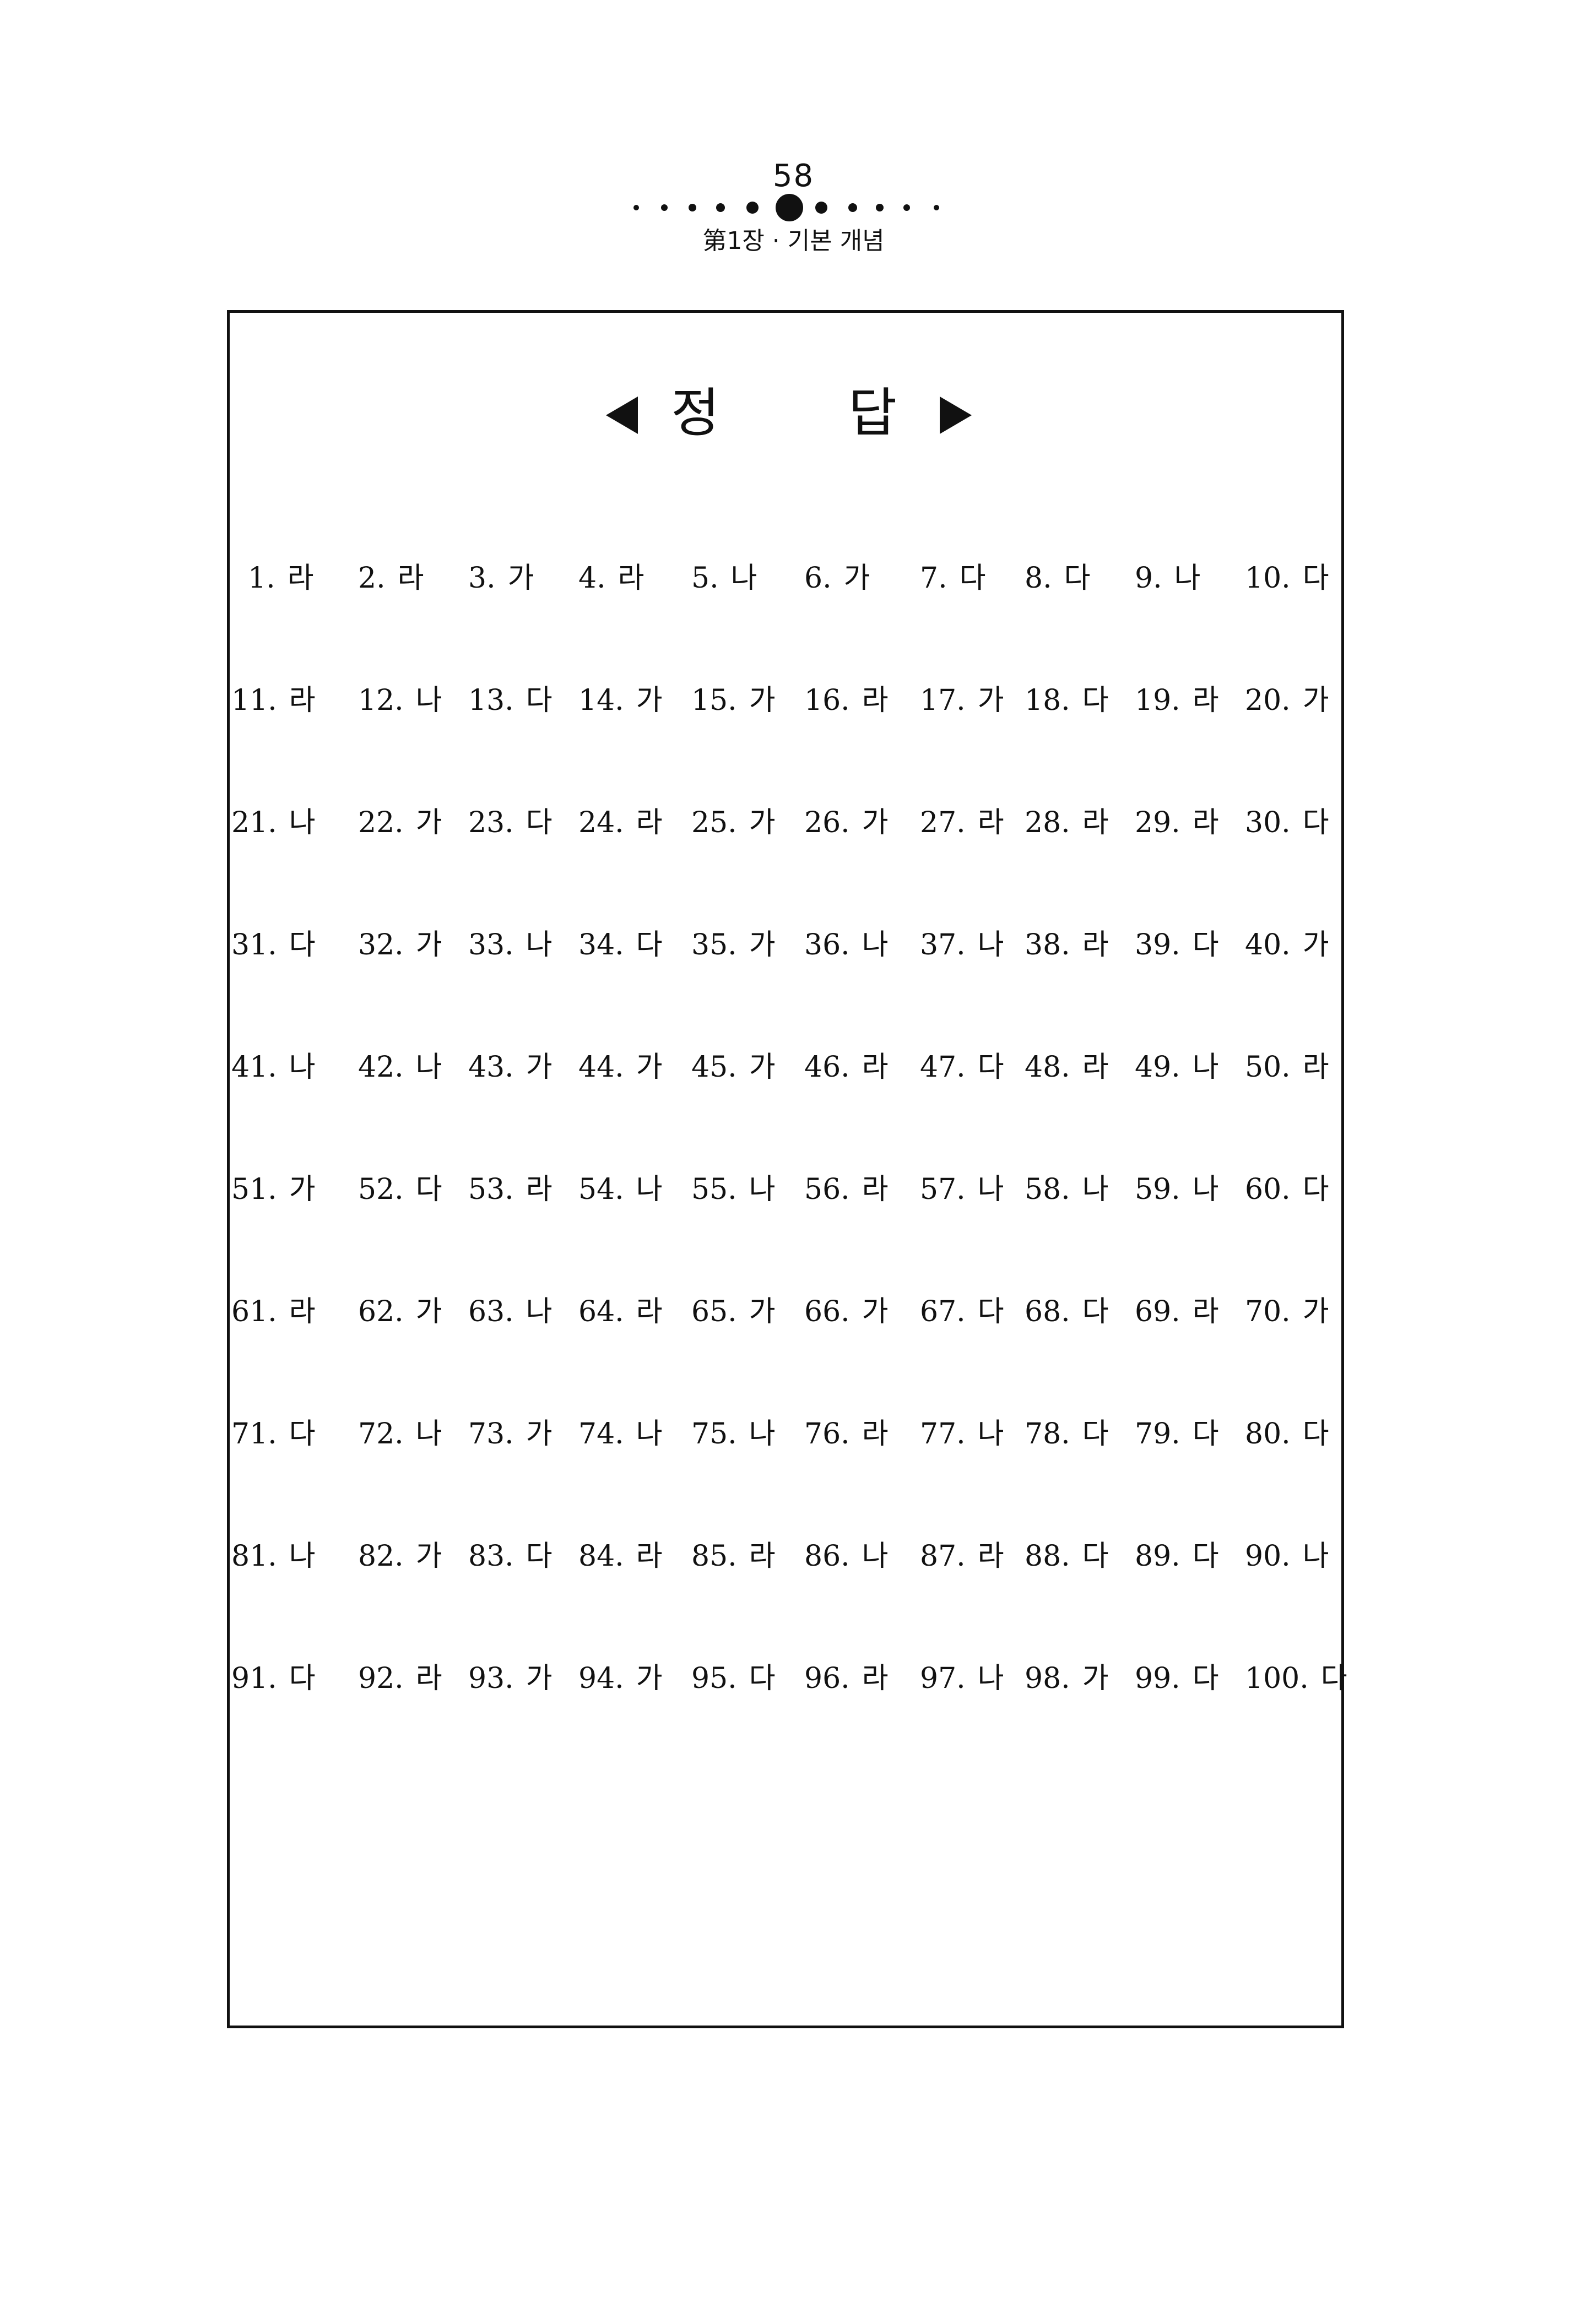 Image resolution: width=1587 pixels, height=2324 pixels. What do you see at coordinates (620, 1434) in the screenshot?
I see `answer-item: 74. 나` at bounding box center [620, 1434].